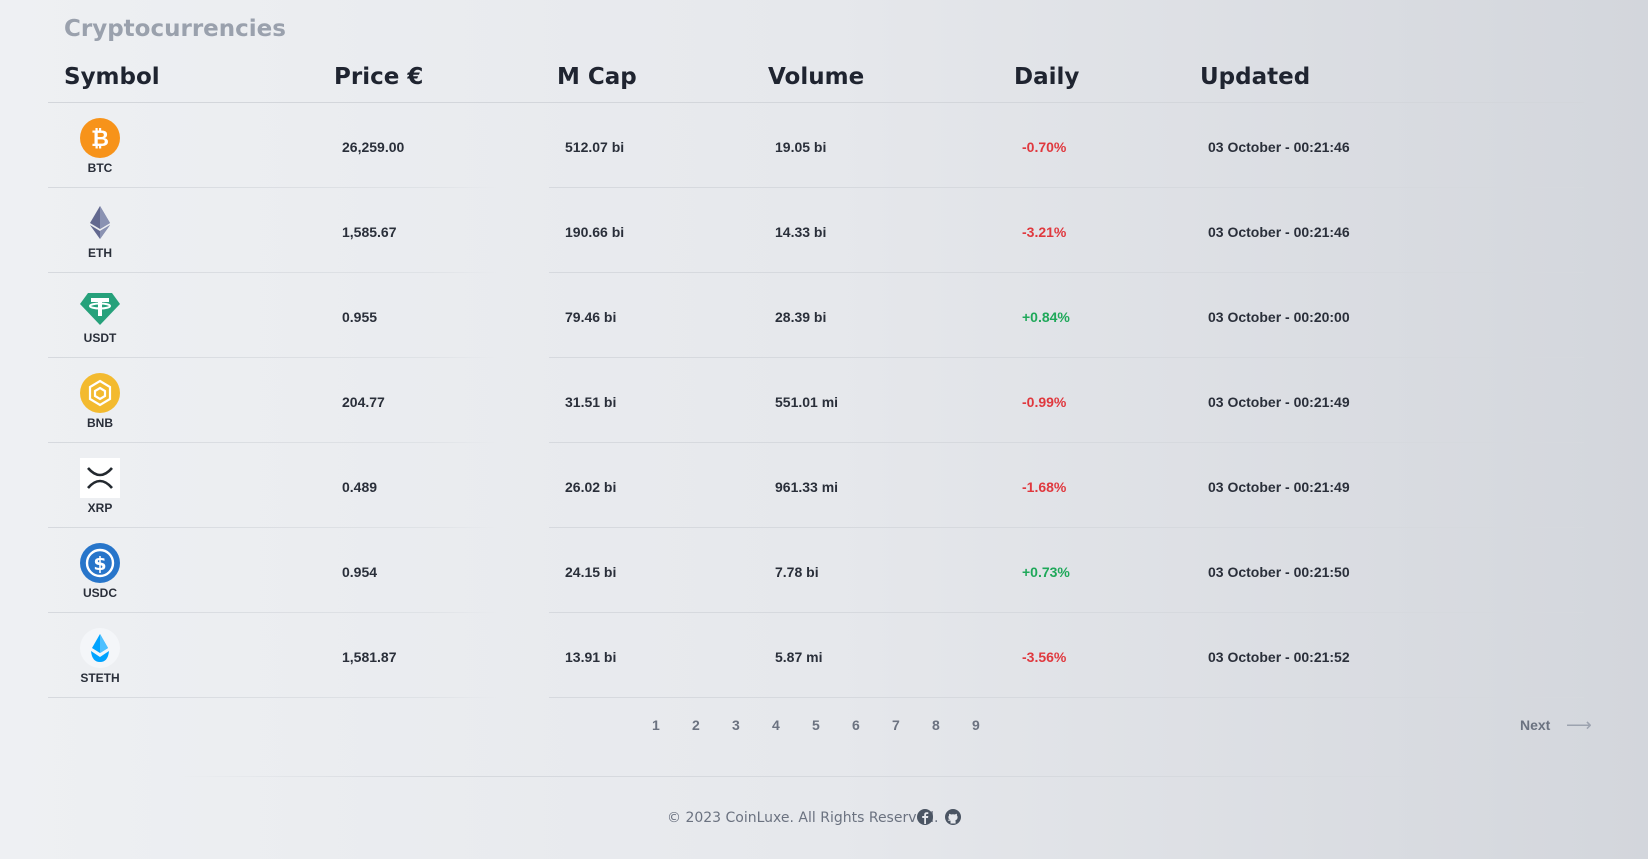 Image resolution: width=1648 pixels, height=859 pixels. What do you see at coordinates (801, 232) in the screenshot?
I see `volume-cell: 14.33 bi` at bounding box center [801, 232].